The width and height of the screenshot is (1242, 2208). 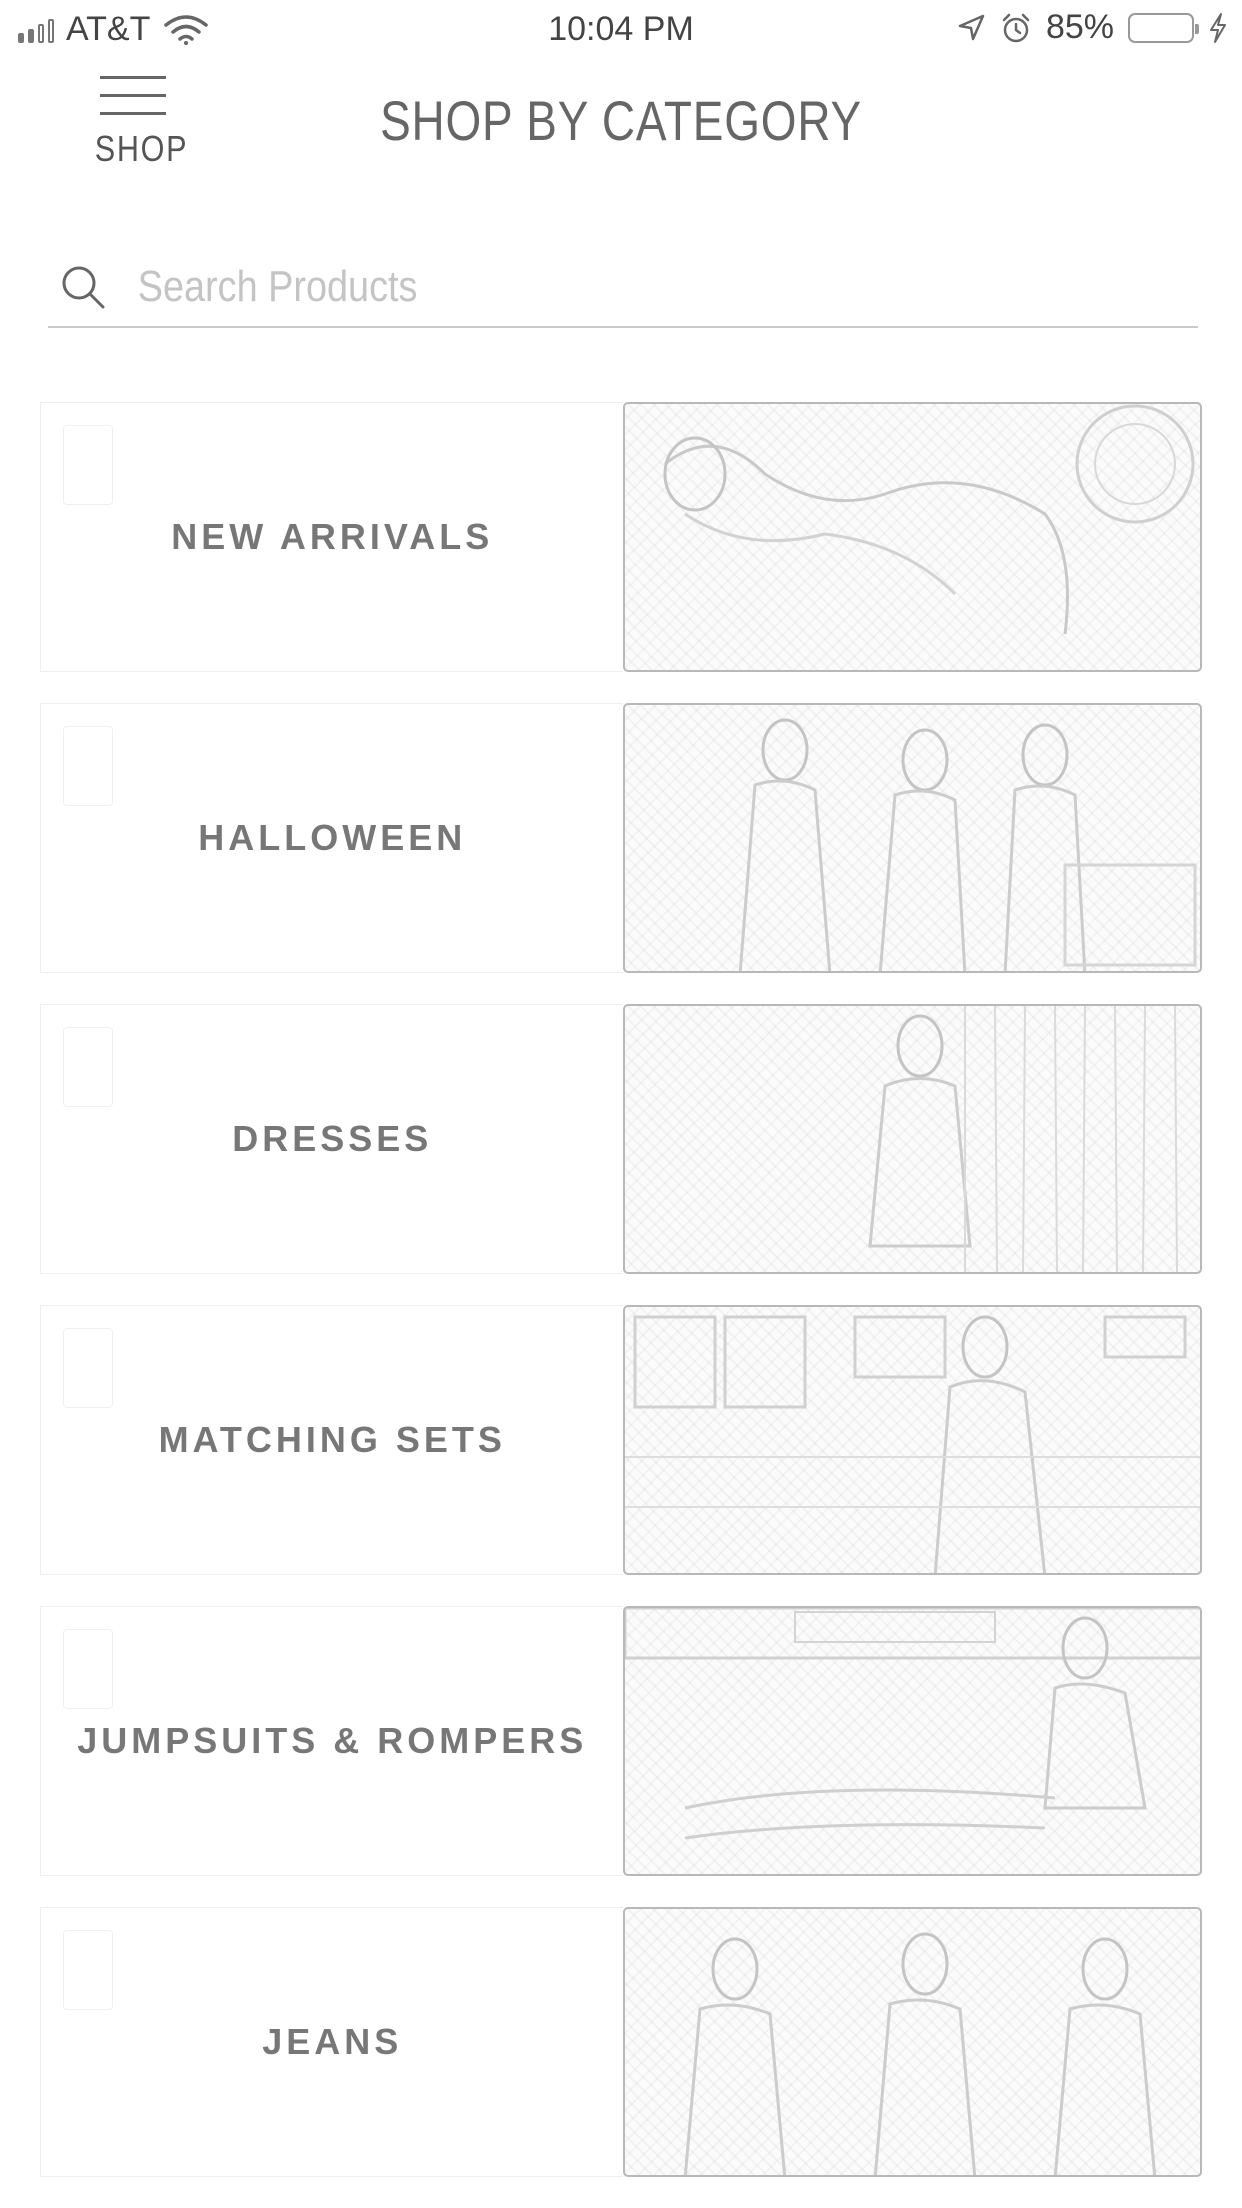 I want to click on status-bar: AT&T 10:04 PM 85%, so click(x=621, y=30).